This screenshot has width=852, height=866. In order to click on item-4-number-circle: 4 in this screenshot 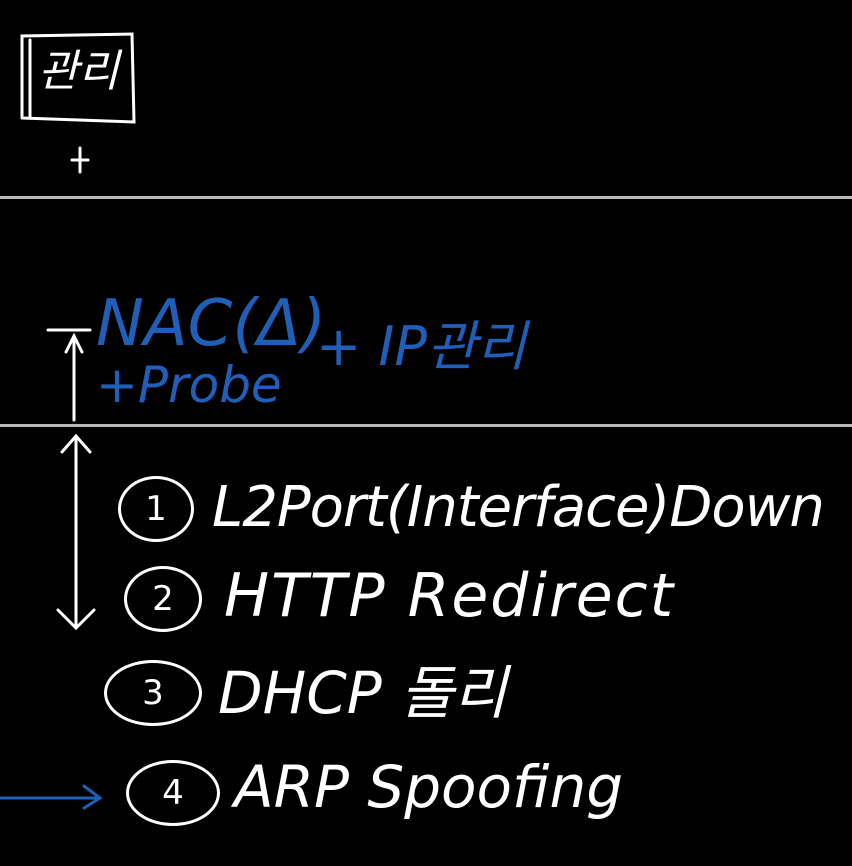, I will do `click(173, 793)`.